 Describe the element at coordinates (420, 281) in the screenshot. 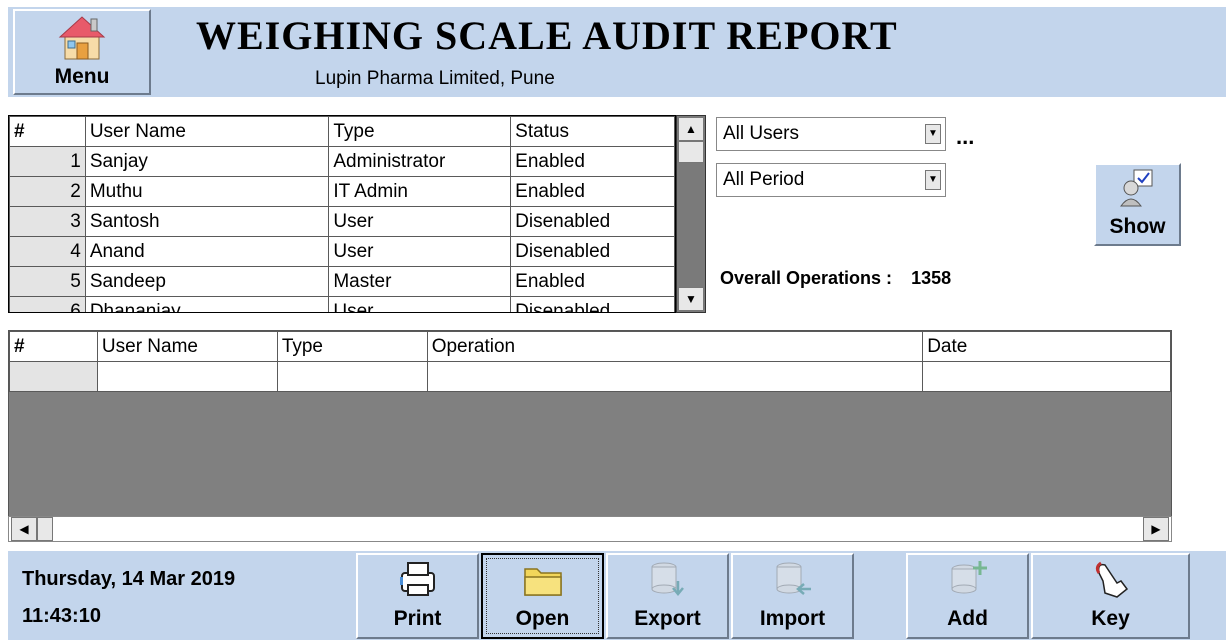

I see `user-type-cell: Master` at that location.